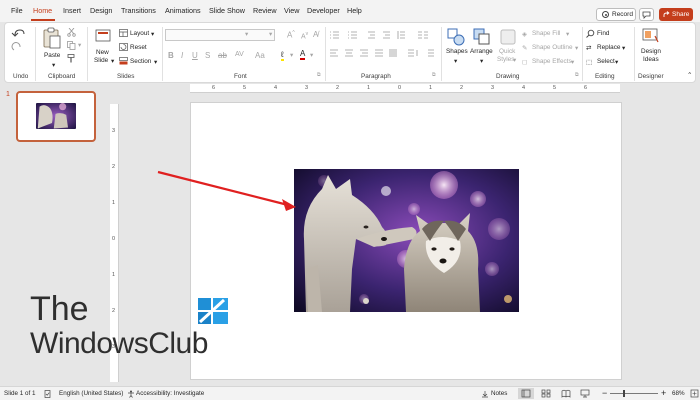 The height and width of the screenshot is (400, 700). Describe the element at coordinates (52, 38) in the screenshot. I see `paste-icon` at that location.